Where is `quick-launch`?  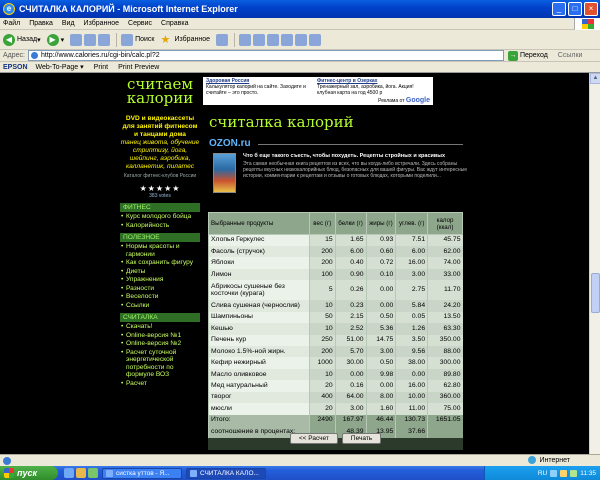 quick-launch is located at coordinates (81, 473).